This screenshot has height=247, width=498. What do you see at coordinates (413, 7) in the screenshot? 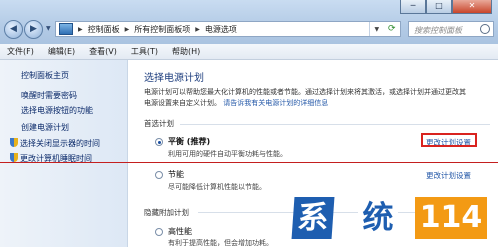
I see `minimize-button: ─` at bounding box center [413, 7].